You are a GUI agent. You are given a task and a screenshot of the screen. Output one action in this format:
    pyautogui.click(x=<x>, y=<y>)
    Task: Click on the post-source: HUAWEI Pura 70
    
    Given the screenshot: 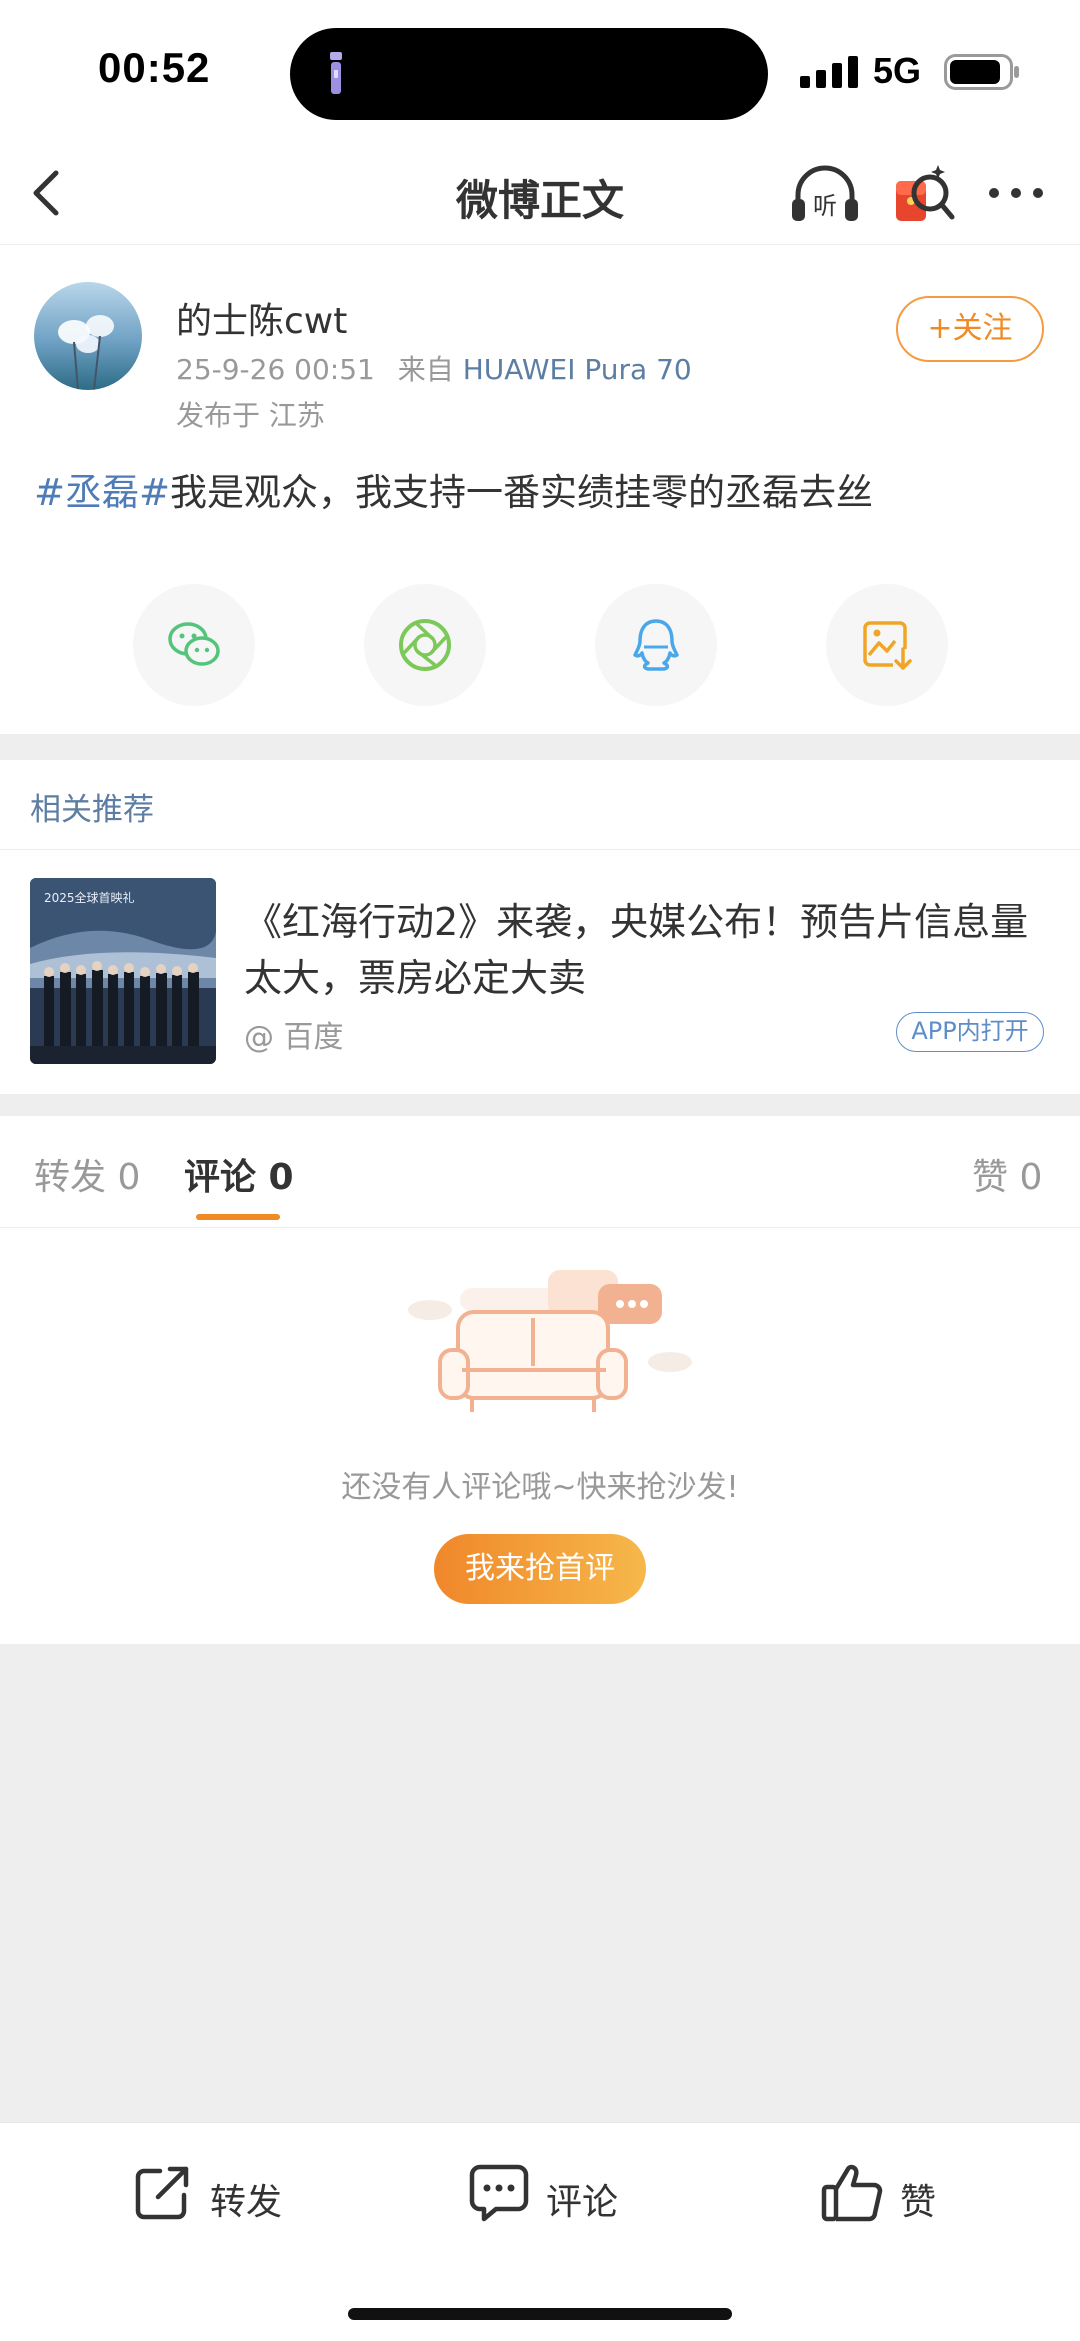 What is the action you would take?
    pyautogui.click(x=577, y=369)
    